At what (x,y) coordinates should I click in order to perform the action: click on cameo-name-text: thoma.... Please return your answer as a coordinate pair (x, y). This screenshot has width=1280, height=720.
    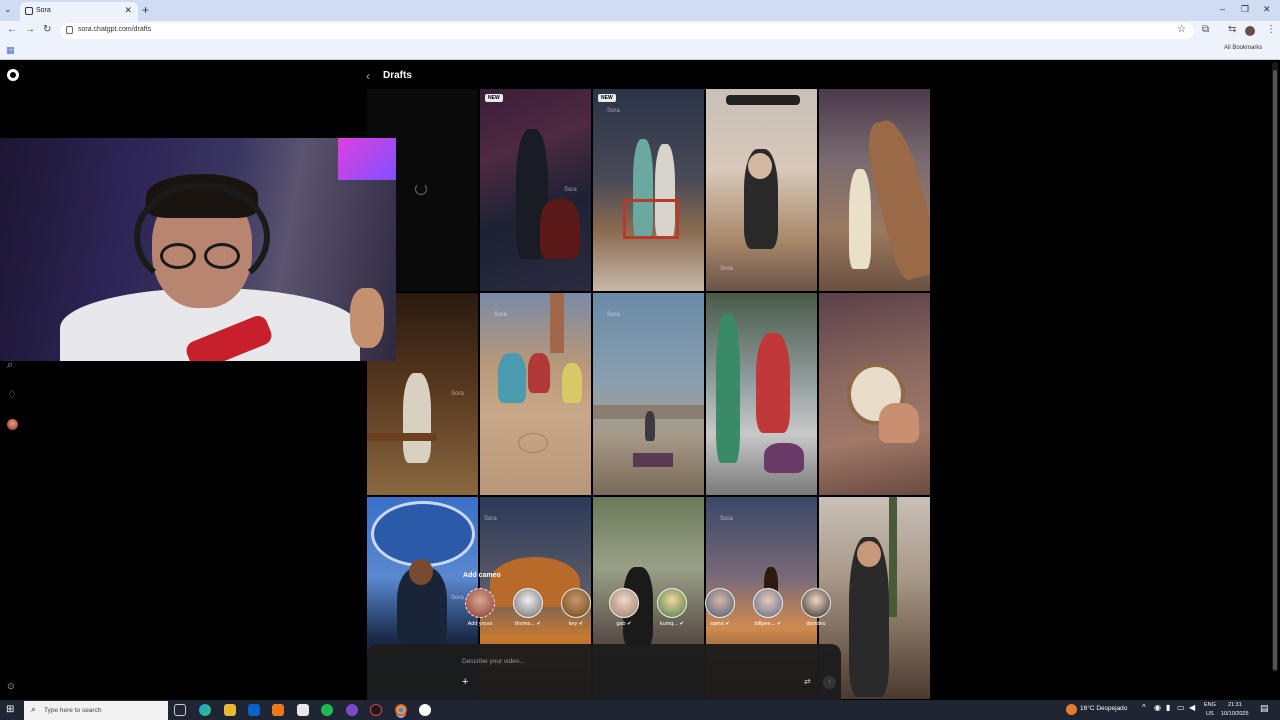
    Looking at the image, I should click on (524, 624).